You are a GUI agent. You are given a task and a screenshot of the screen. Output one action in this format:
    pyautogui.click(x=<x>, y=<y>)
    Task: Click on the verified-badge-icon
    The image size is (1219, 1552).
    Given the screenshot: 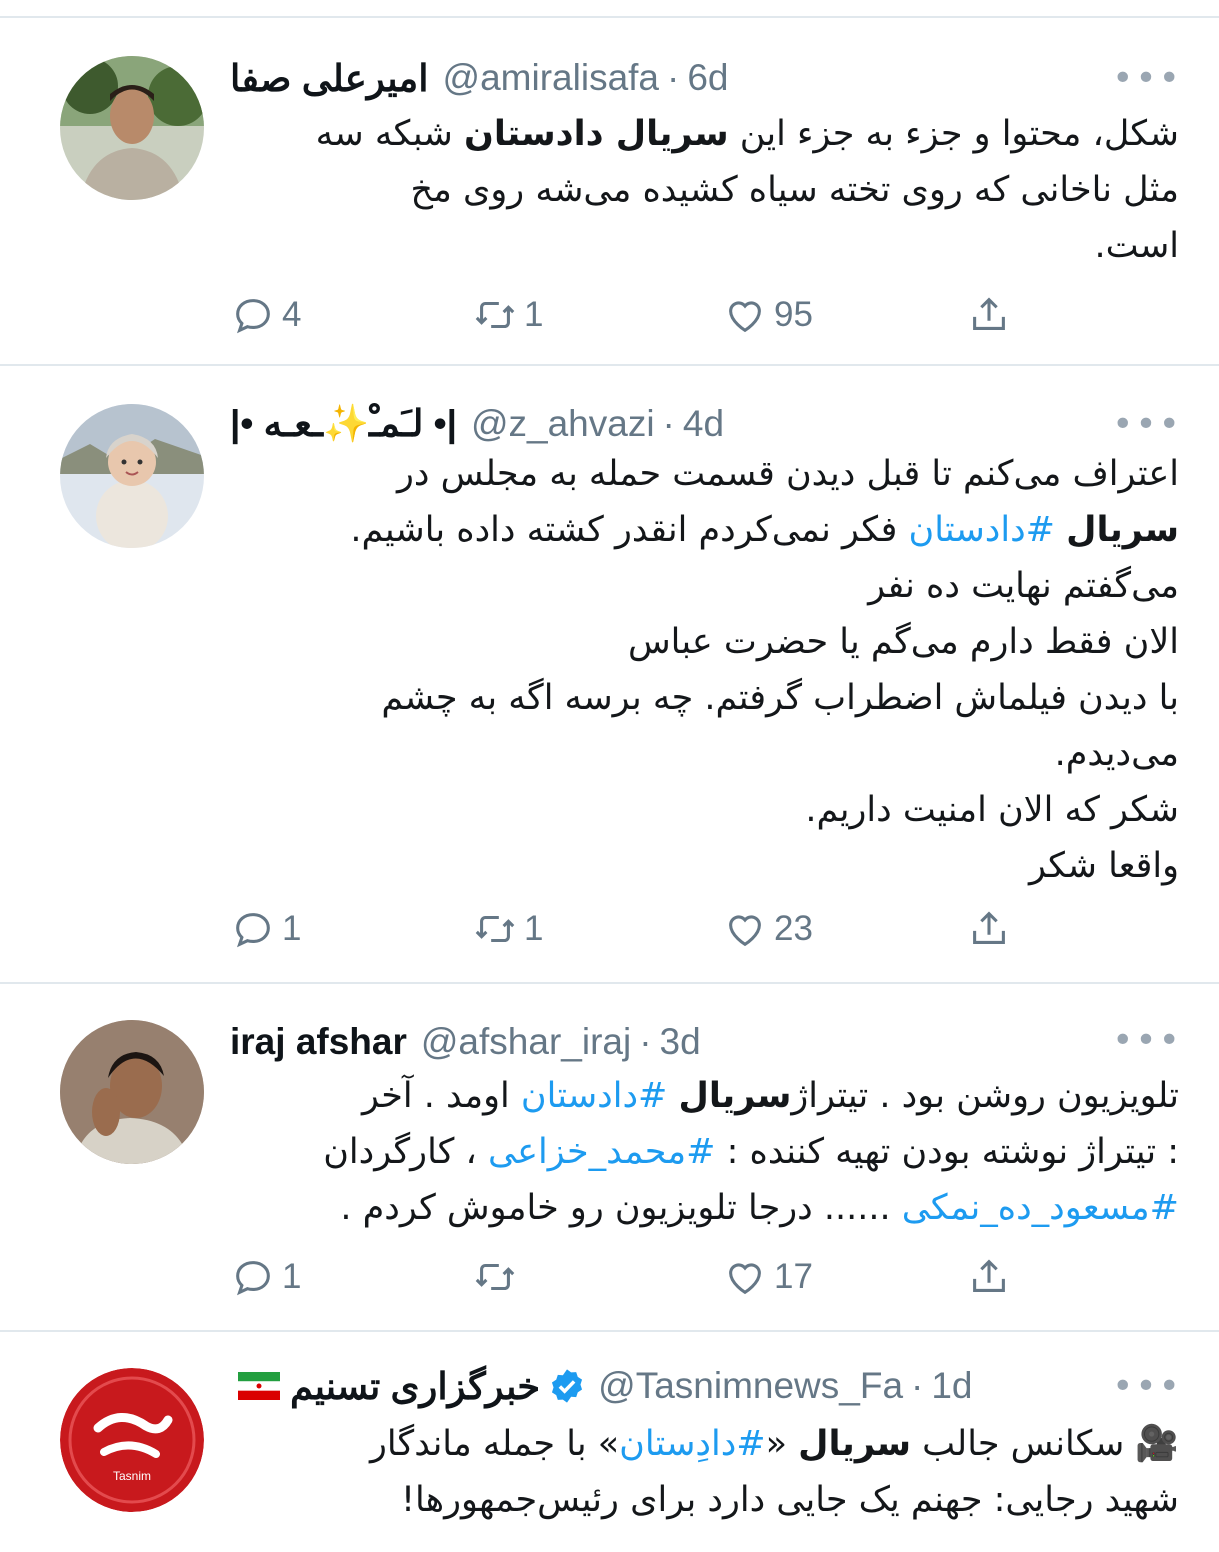 What is the action you would take?
    pyautogui.click(x=567, y=1386)
    